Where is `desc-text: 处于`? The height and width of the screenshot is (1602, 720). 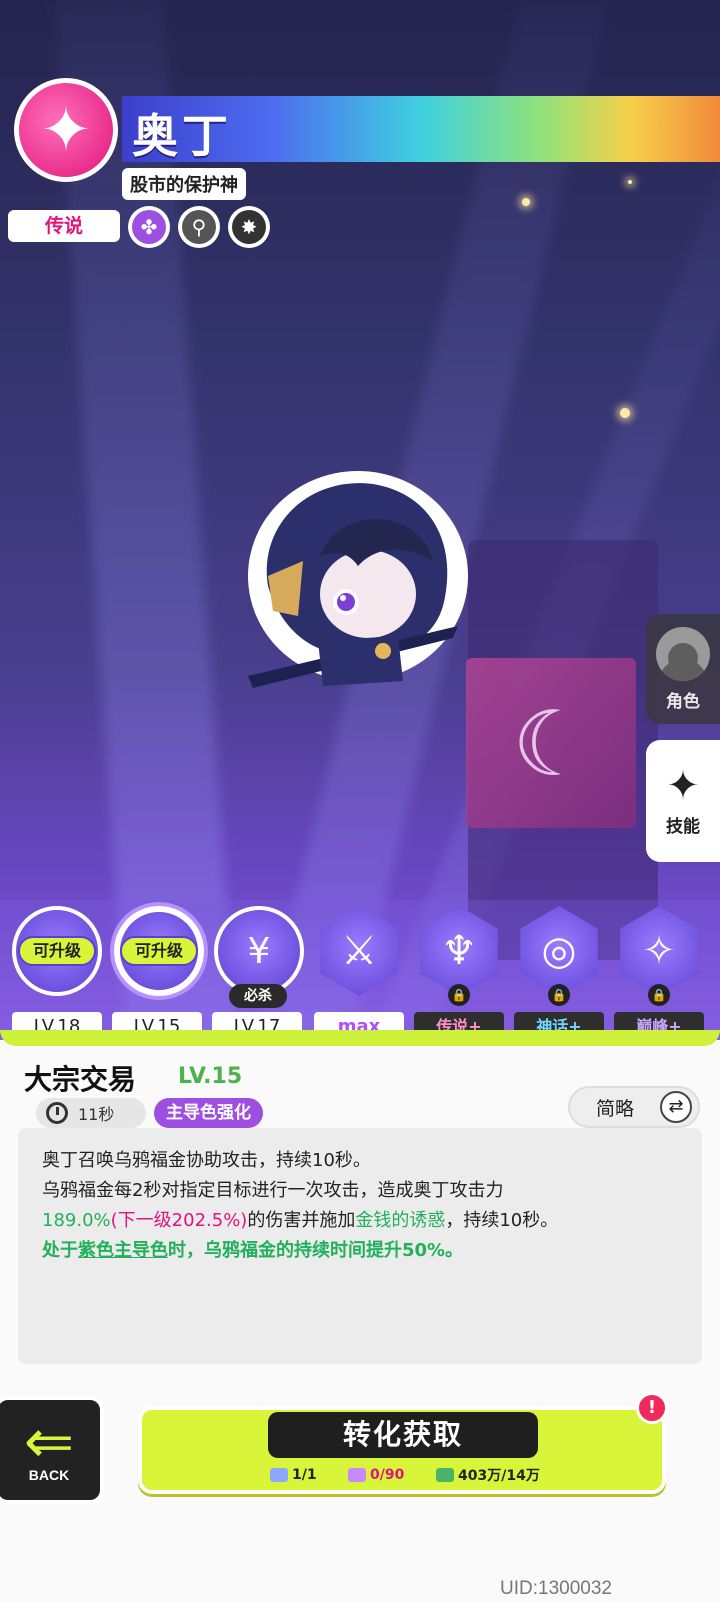
desc-text: 处于 is located at coordinates (60, 1250).